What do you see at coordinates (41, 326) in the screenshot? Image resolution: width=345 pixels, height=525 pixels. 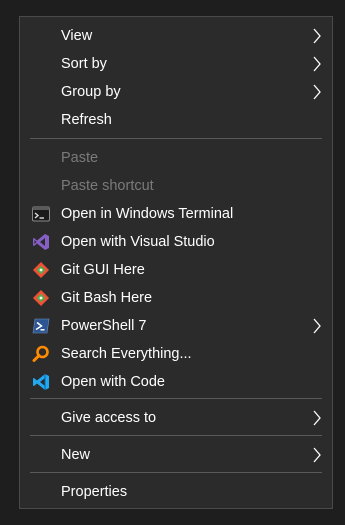 I see `powershell-icon` at bounding box center [41, 326].